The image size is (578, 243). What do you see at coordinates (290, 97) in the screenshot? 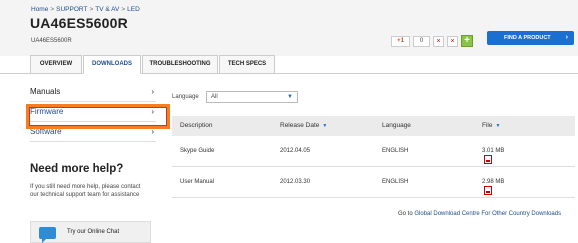
I see `chevron-down-icon: ▼` at bounding box center [290, 97].